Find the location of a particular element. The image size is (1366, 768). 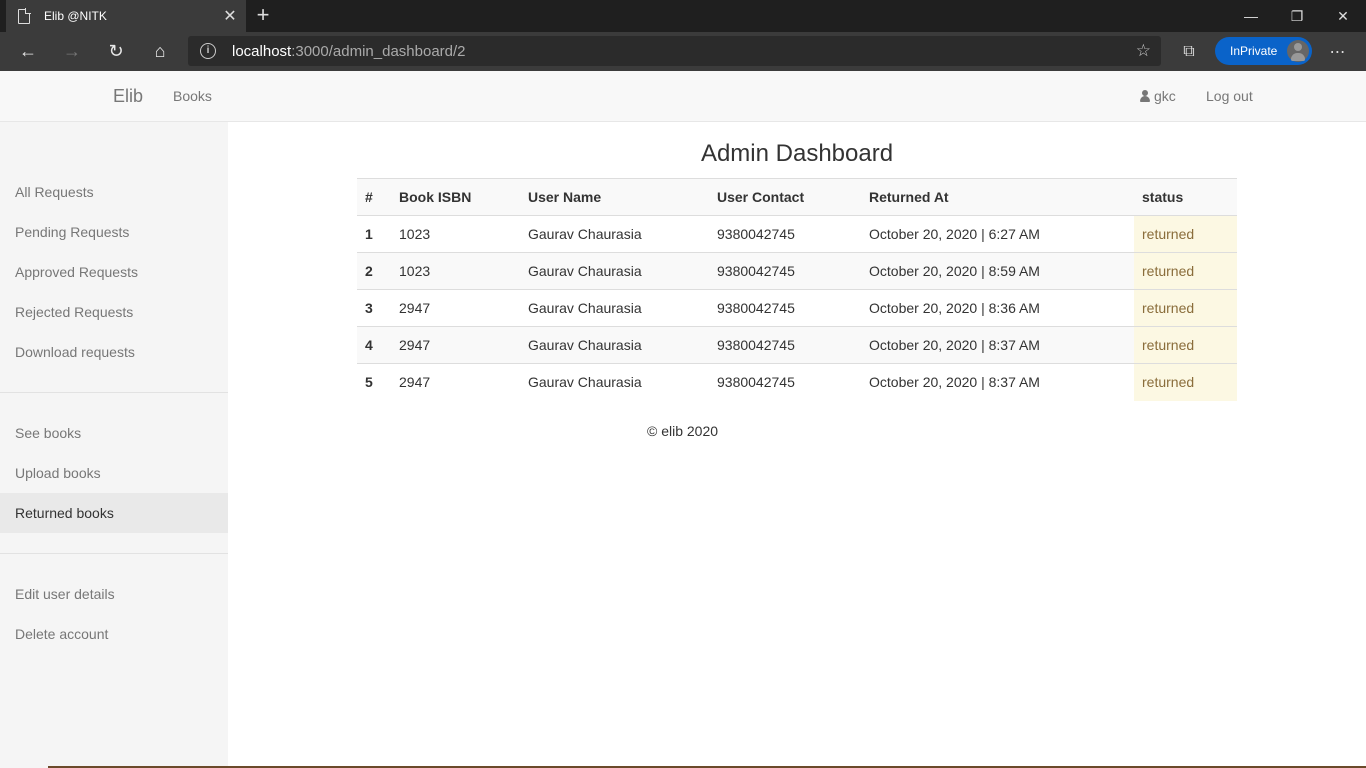

url-text: localhost:3000/admin_dashboard/2 is located at coordinates (349, 51).